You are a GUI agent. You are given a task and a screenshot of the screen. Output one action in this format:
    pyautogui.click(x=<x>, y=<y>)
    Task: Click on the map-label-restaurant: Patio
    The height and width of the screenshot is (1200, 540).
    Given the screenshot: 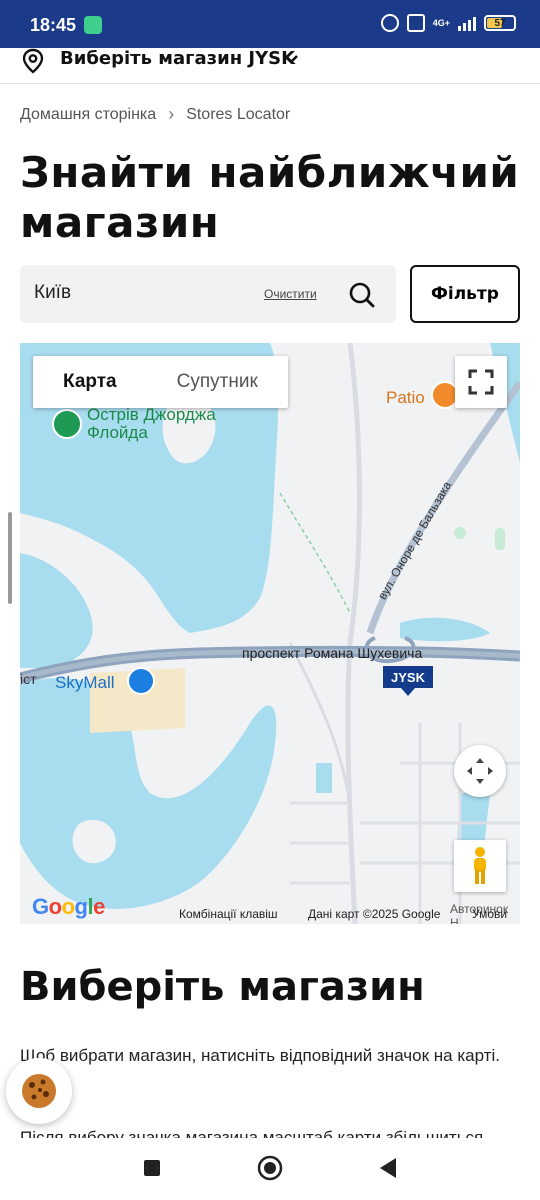 What is the action you would take?
    pyautogui.click(x=405, y=397)
    